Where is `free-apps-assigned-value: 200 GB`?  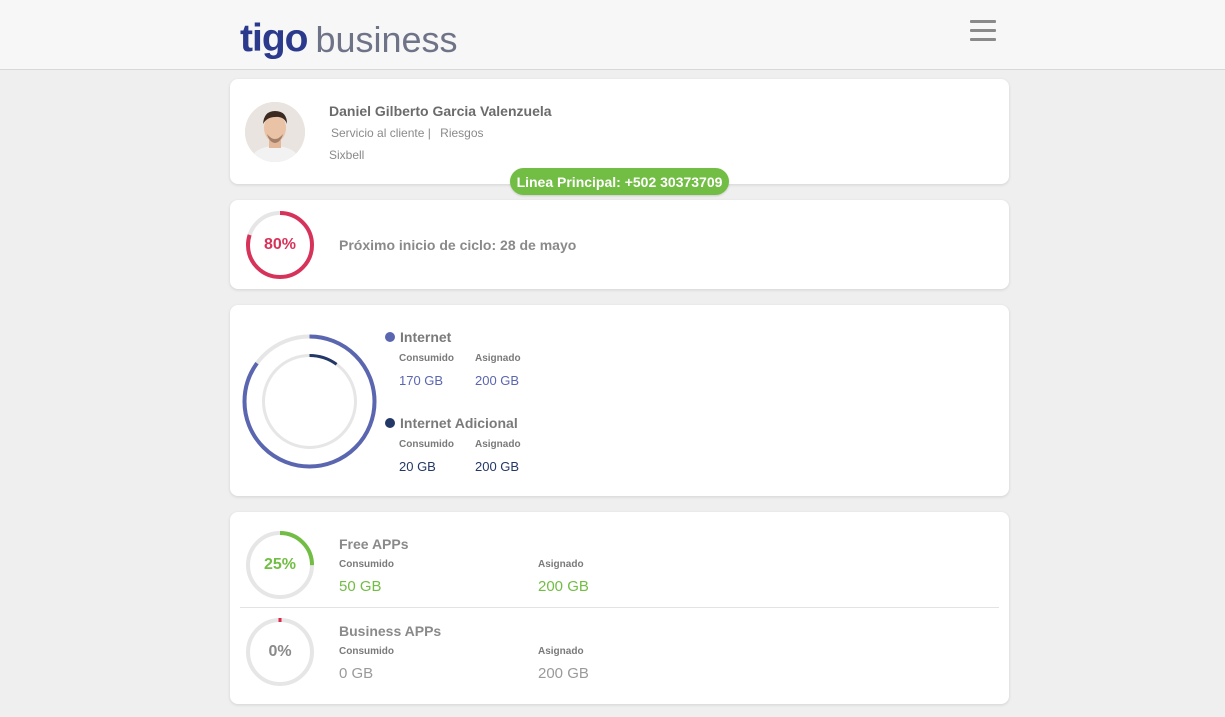 free-apps-assigned-value: 200 GB is located at coordinates (563, 586).